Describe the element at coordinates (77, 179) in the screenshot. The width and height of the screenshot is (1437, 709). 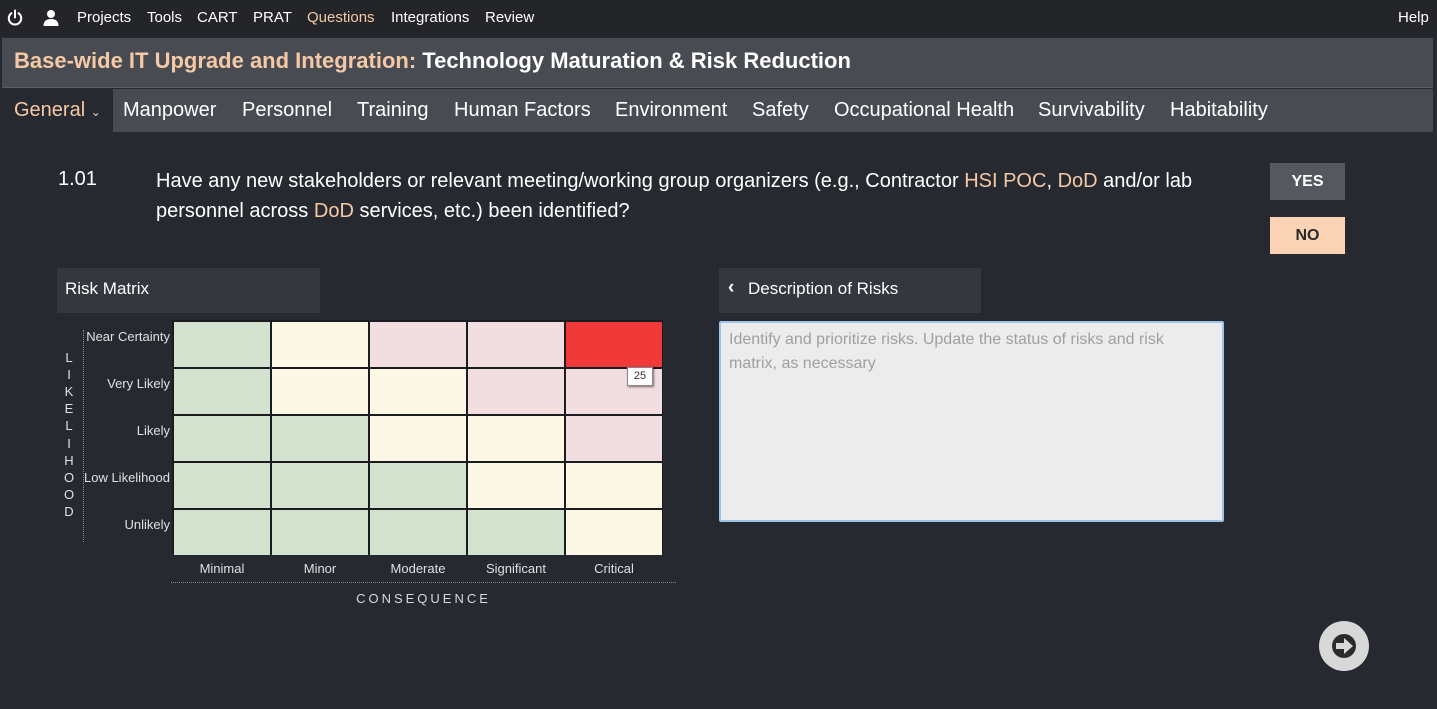
I see `question-number: 1.01` at that location.